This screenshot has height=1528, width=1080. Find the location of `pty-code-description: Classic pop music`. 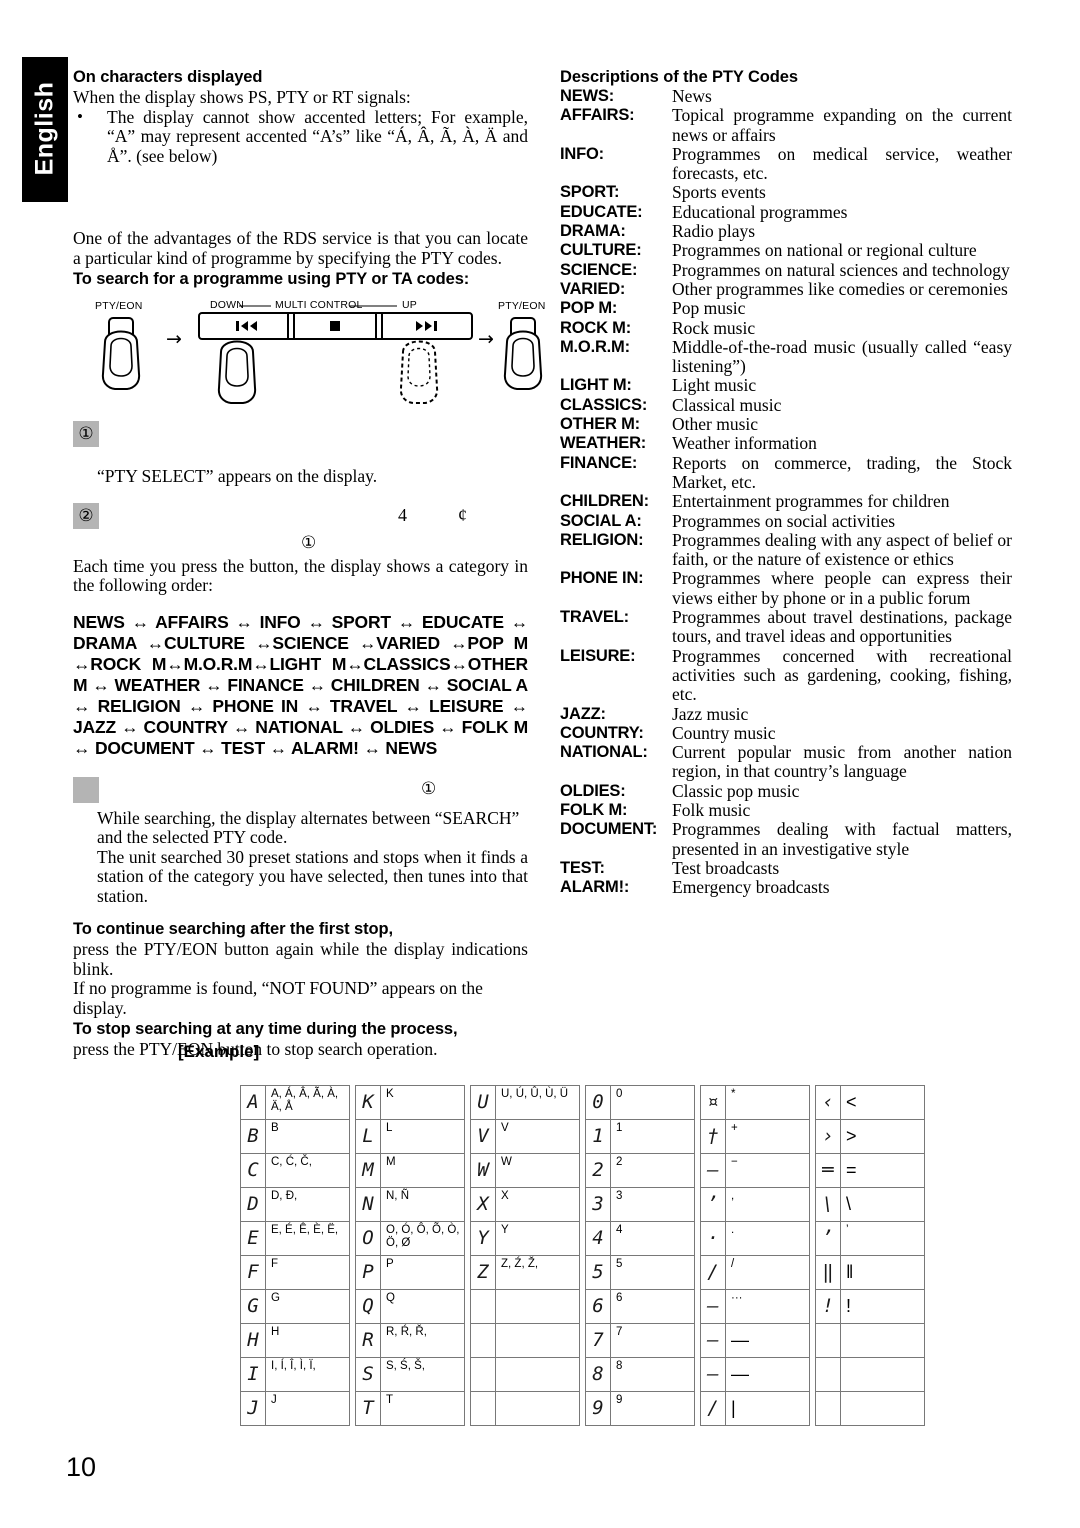

pty-code-description: Classic pop music is located at coordinates (736, 790).